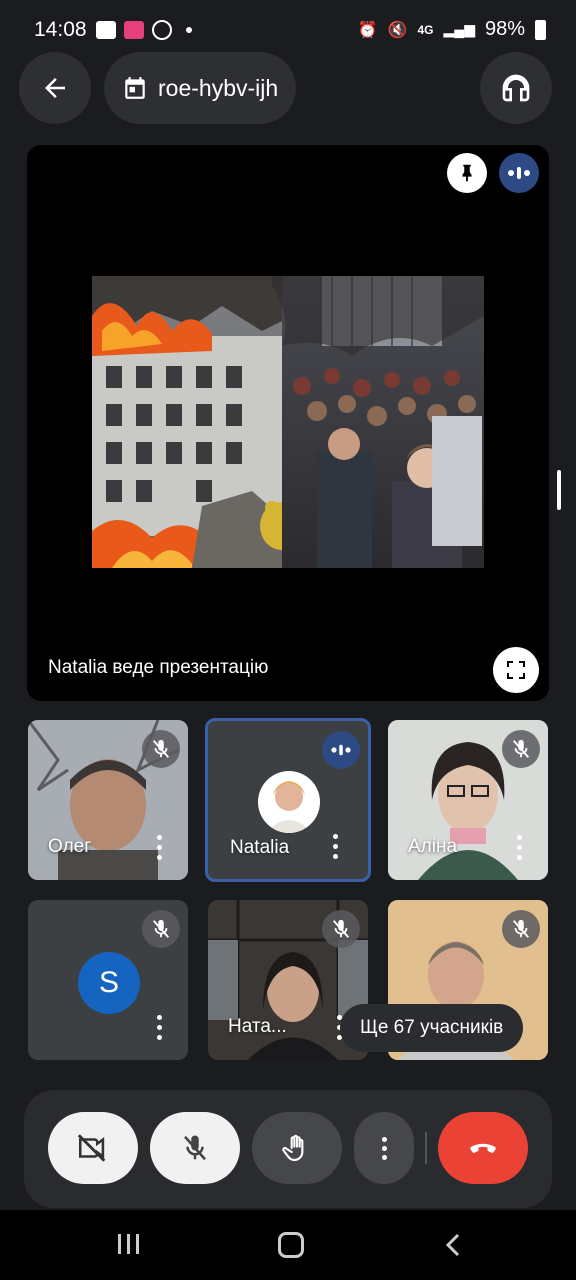  I want to click on status-right: ⏰ 🔇 4G ▂▄▆ 98%, so click(452, 29).